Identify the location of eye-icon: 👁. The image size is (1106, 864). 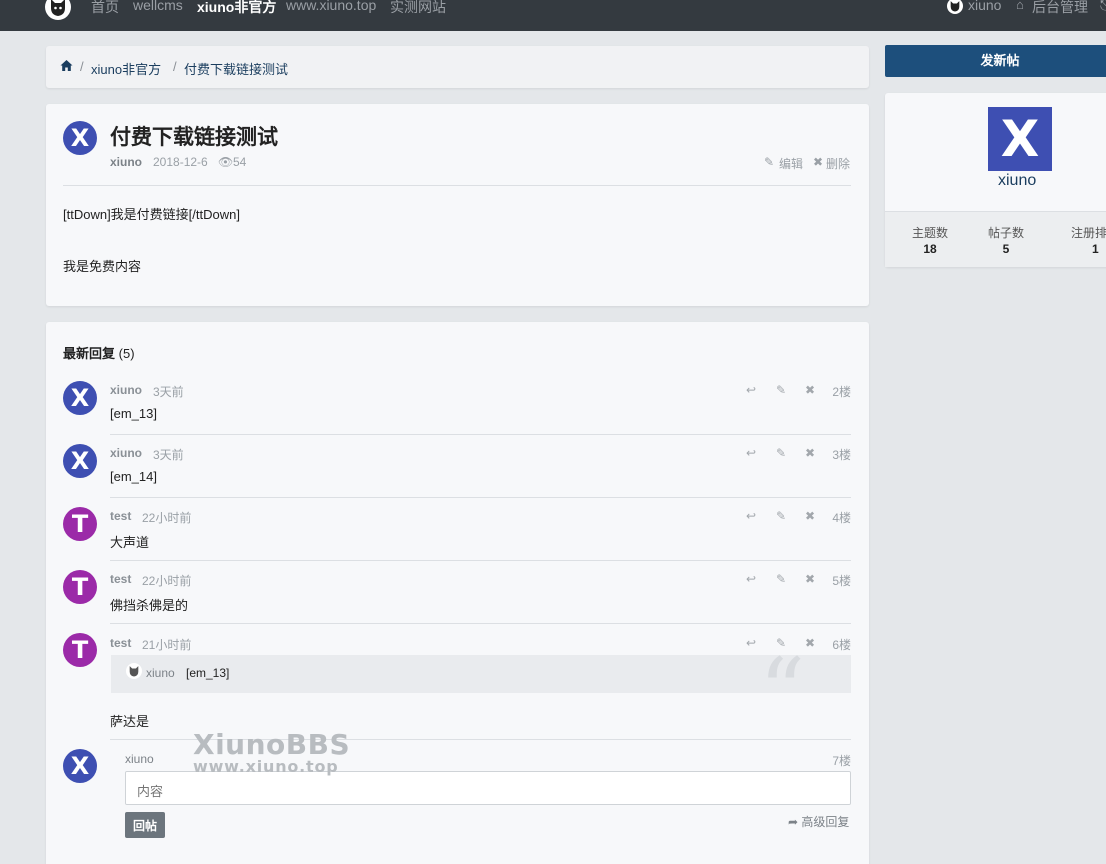
(226, 162).